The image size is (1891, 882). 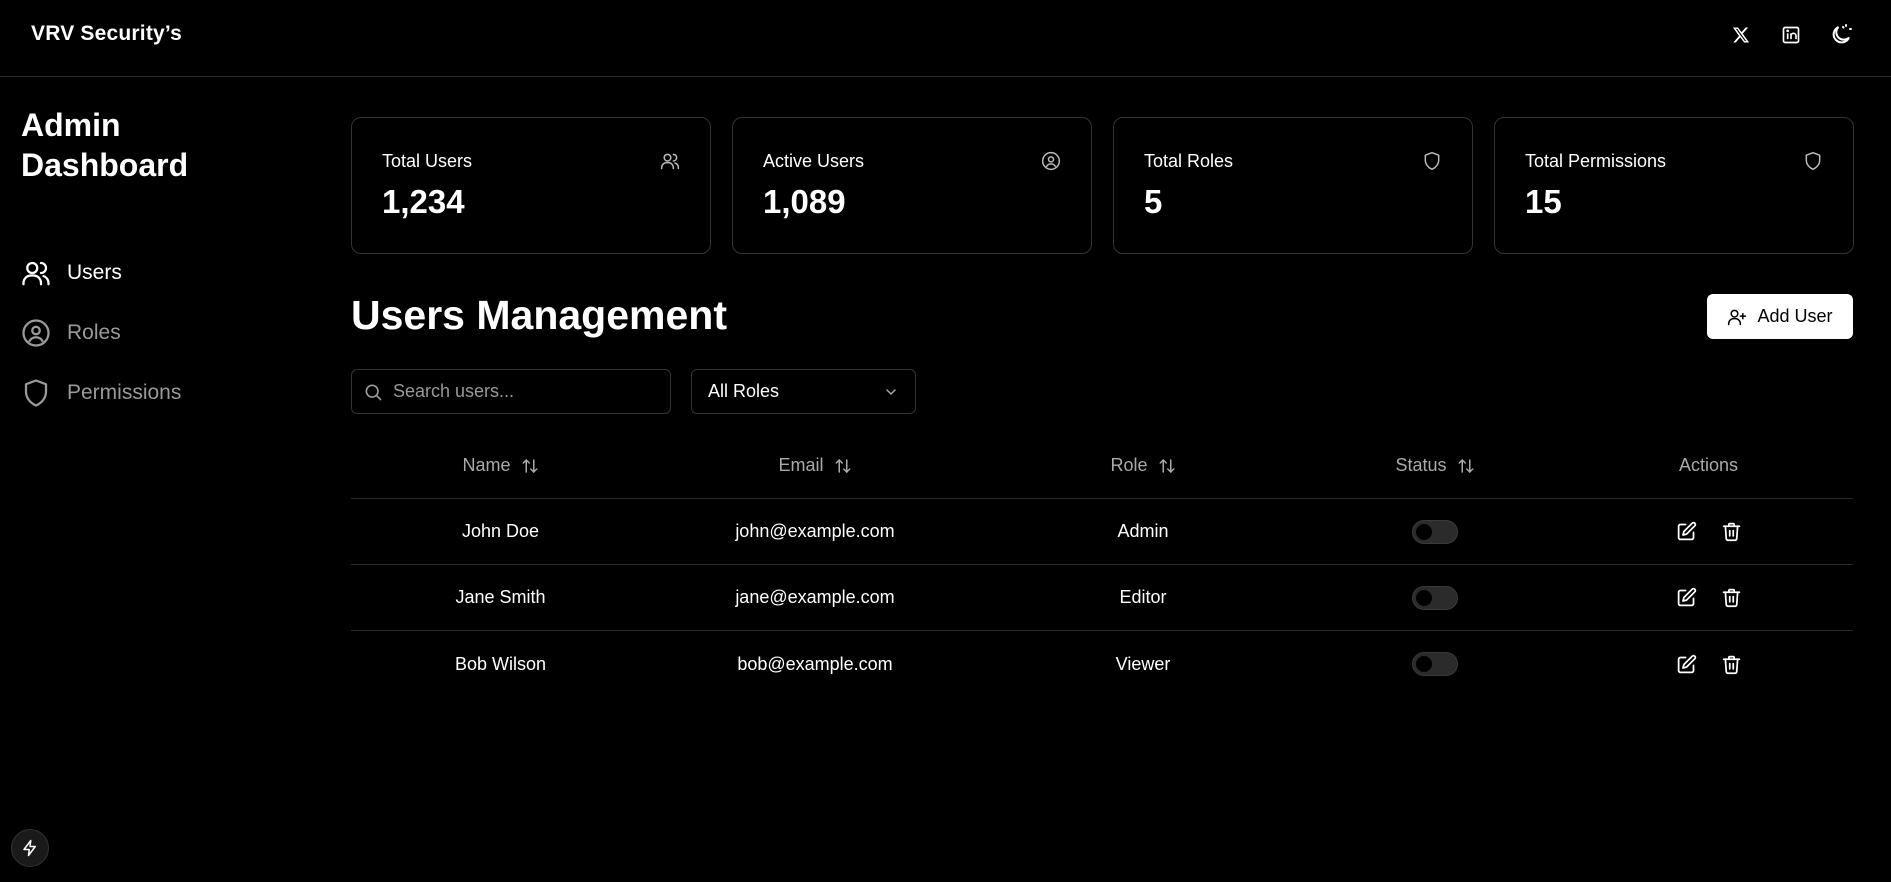 What do you see at coordinates (744, 391) in the screenshot?
I see `role-filter-value: All Roles` at bounding box center [744, 391].